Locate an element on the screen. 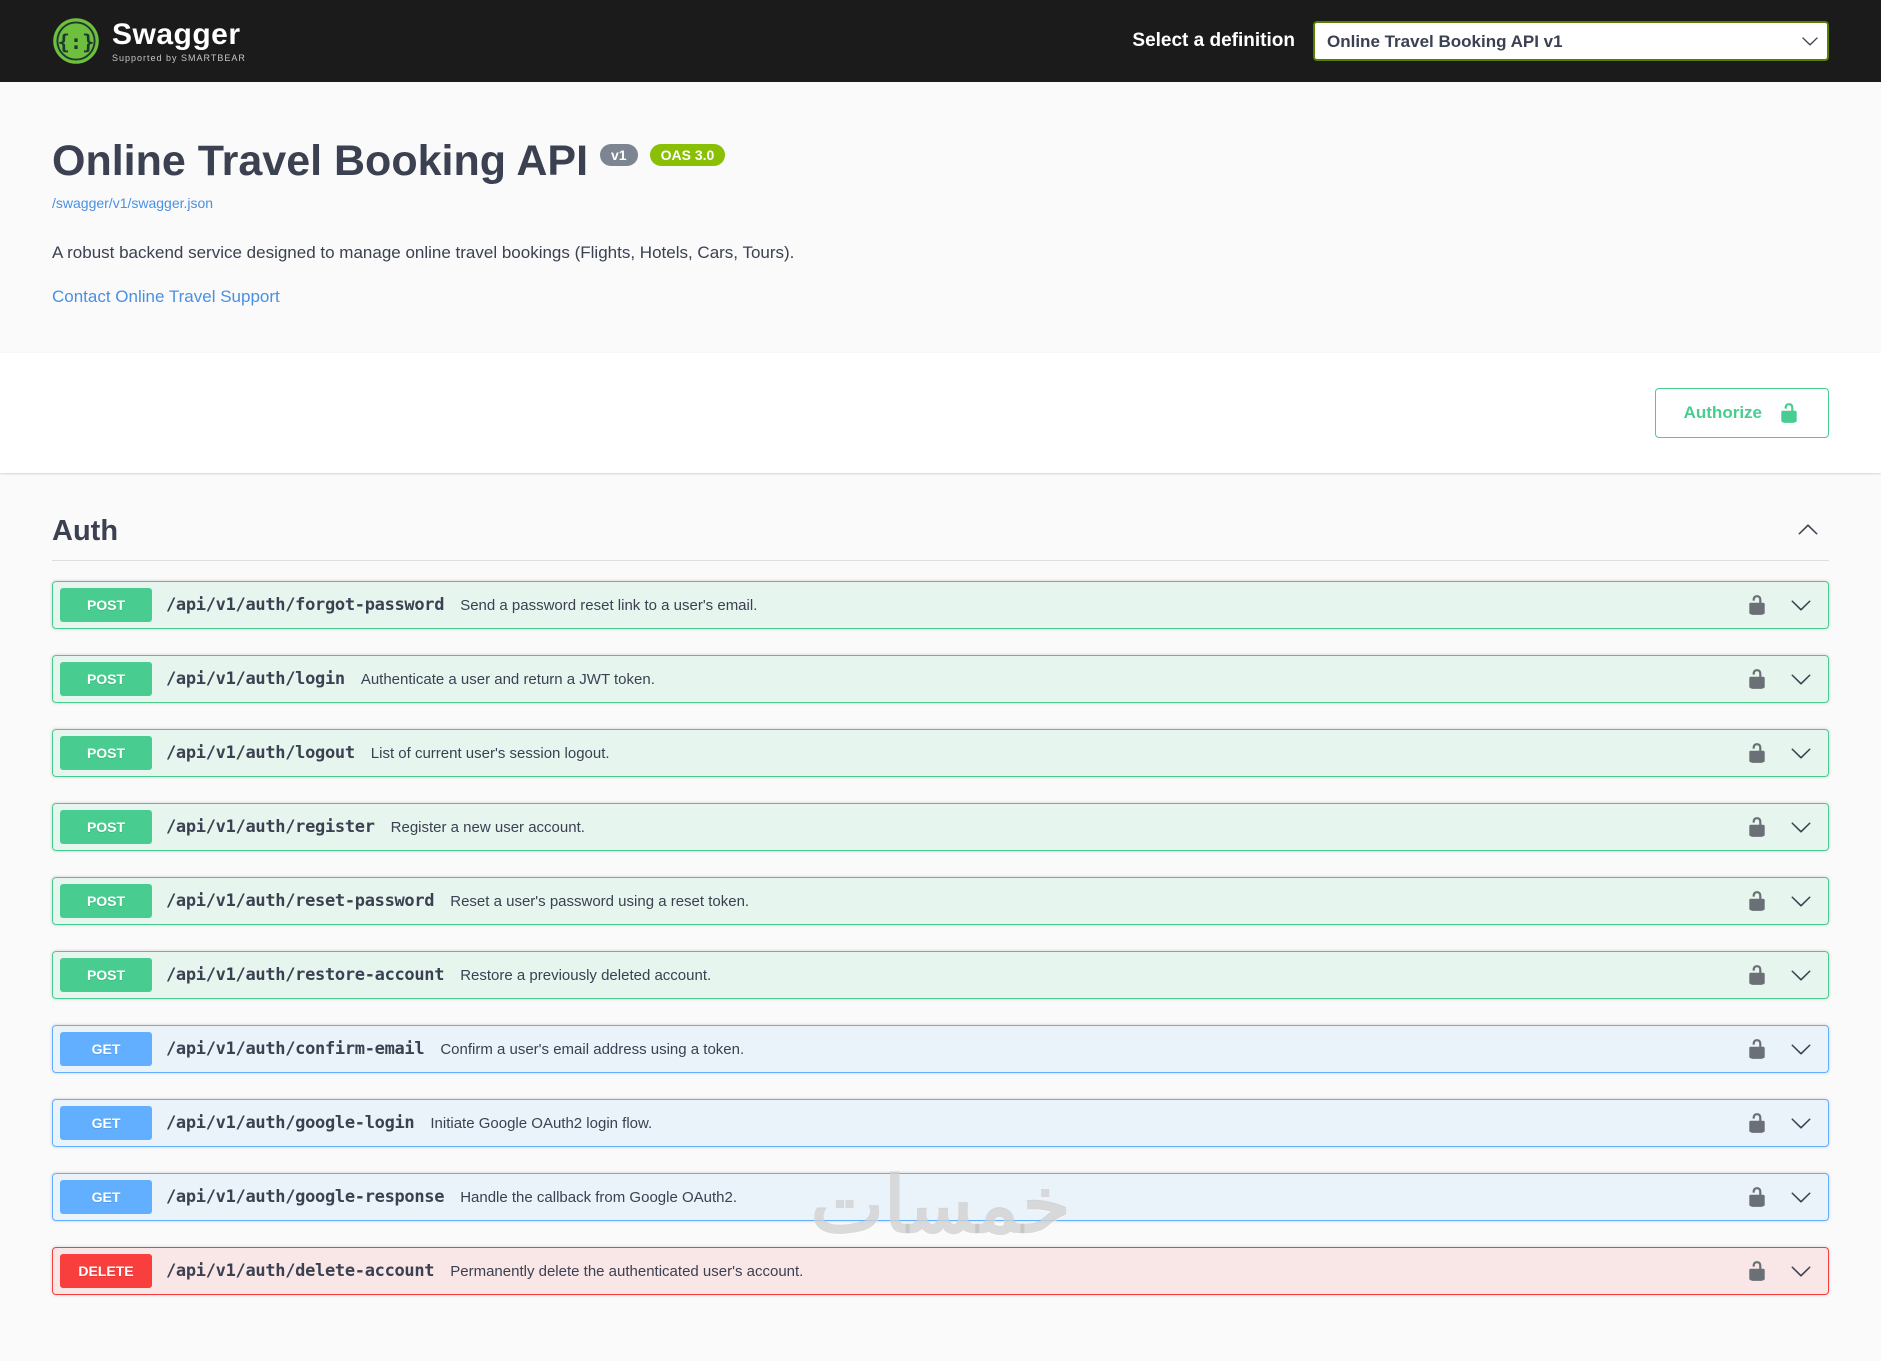 The height and width of the screenshot is (1361, 1881). scheme-container: Authorize is located at coordinates (940, 413).